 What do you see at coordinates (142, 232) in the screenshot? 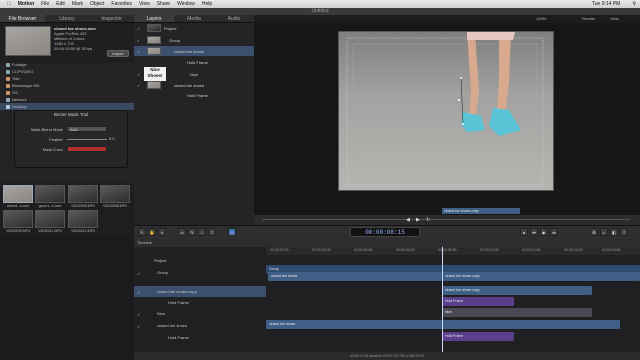
I see `select-tool-icon: ↖` at bounding box center [142, 232].